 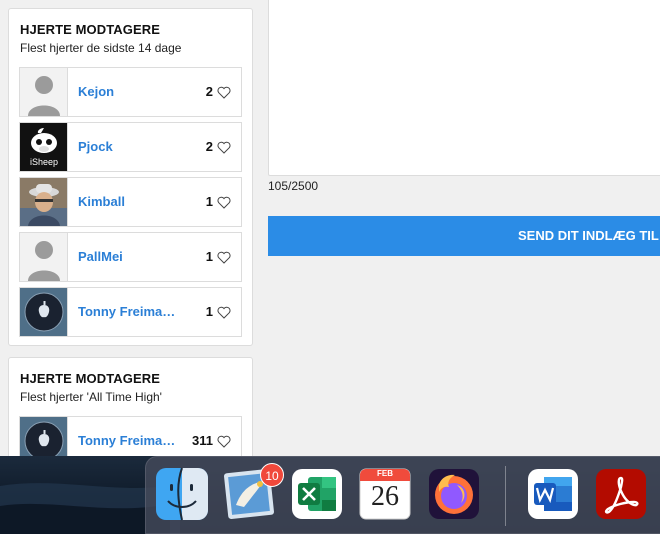 I want to click on avatar: iSheep, so click(x=44, y=147).